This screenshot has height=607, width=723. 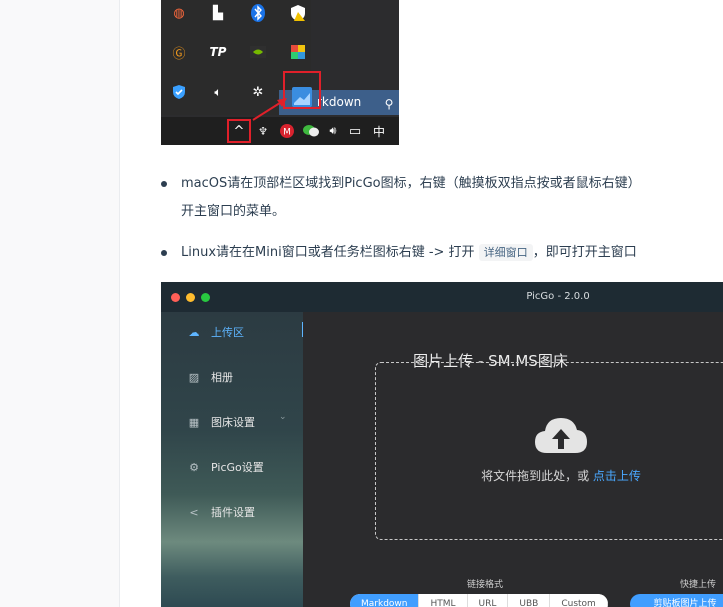 I want to click on format-custom: Custom, so click(x=579, y=600).